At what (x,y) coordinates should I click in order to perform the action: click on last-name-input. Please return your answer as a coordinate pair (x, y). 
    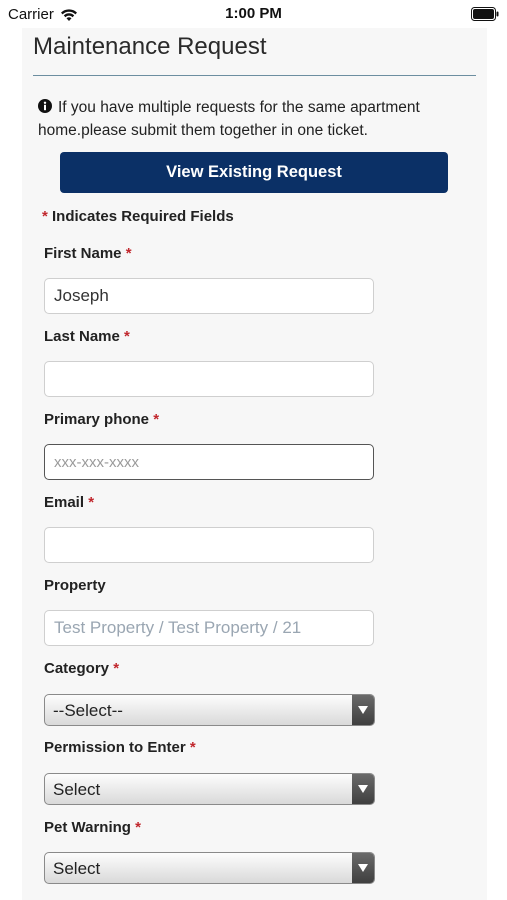
    Looking at the image, I should click on (209, 379).